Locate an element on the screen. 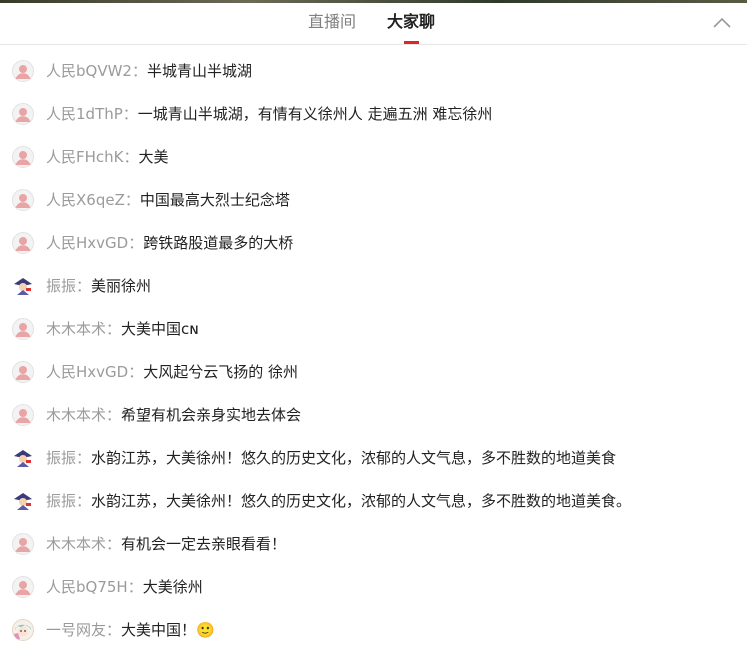 Image resolution: width=747 pixels, height=652 pixels. chat-message-text: 美丽徐州 is located at coordinates (121, 286).